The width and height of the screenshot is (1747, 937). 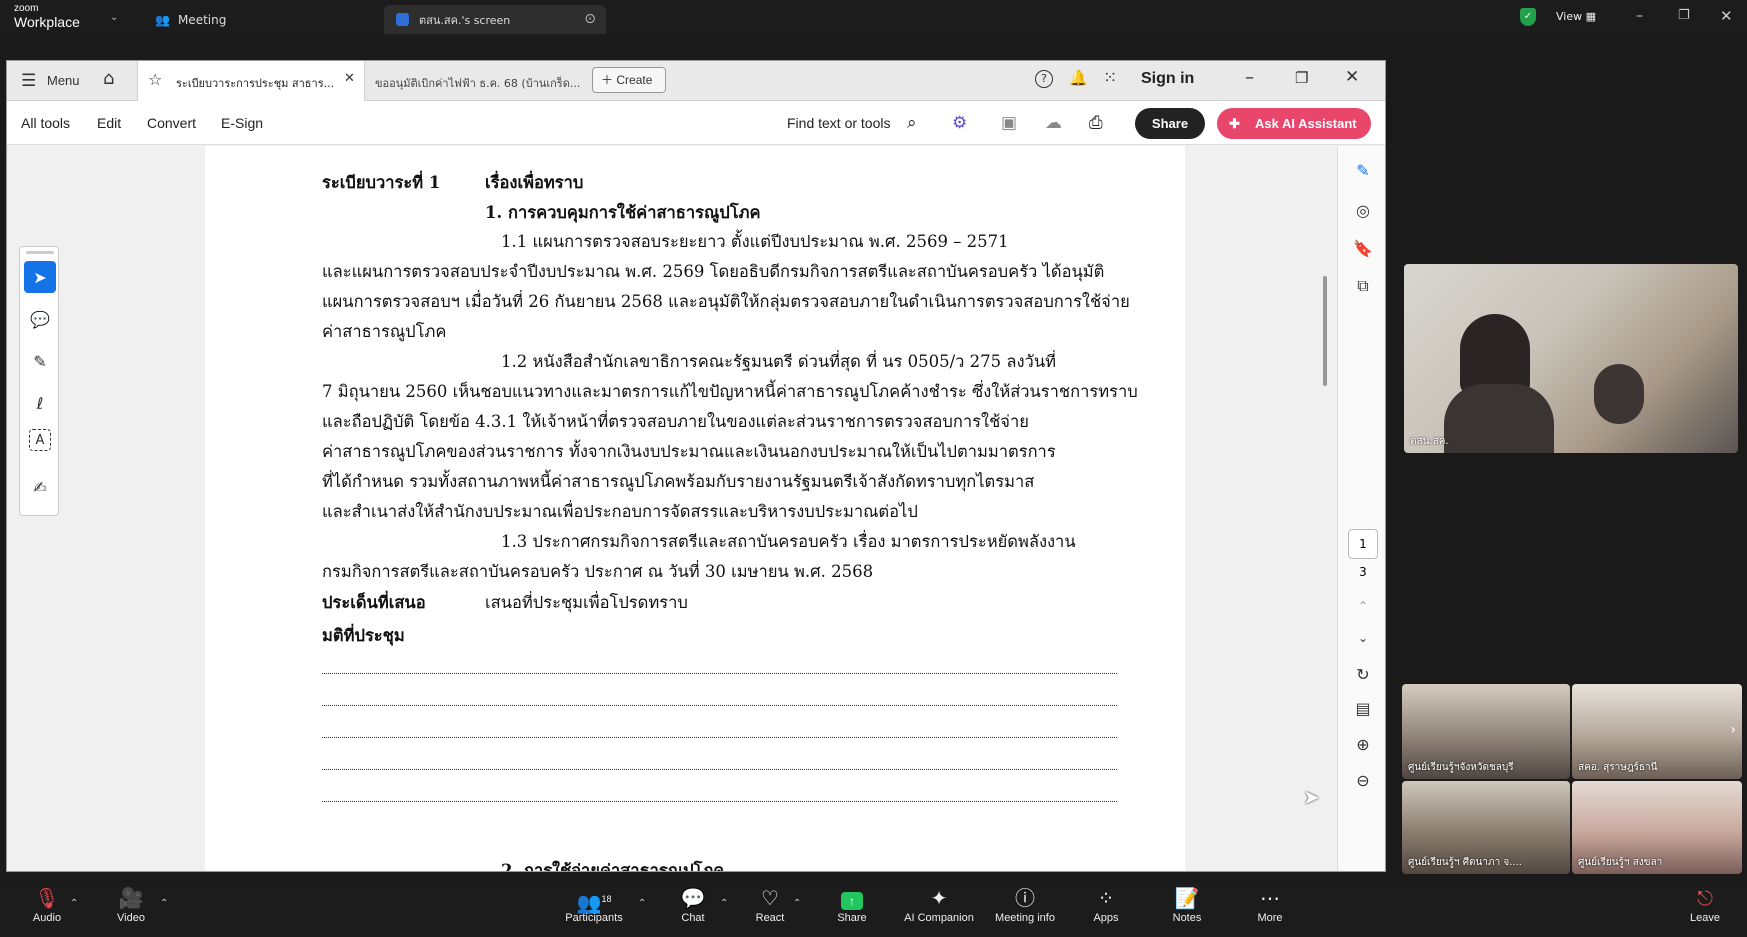 I want to click on notes-button: 📝 Notes, so click(x=1187, y=909).